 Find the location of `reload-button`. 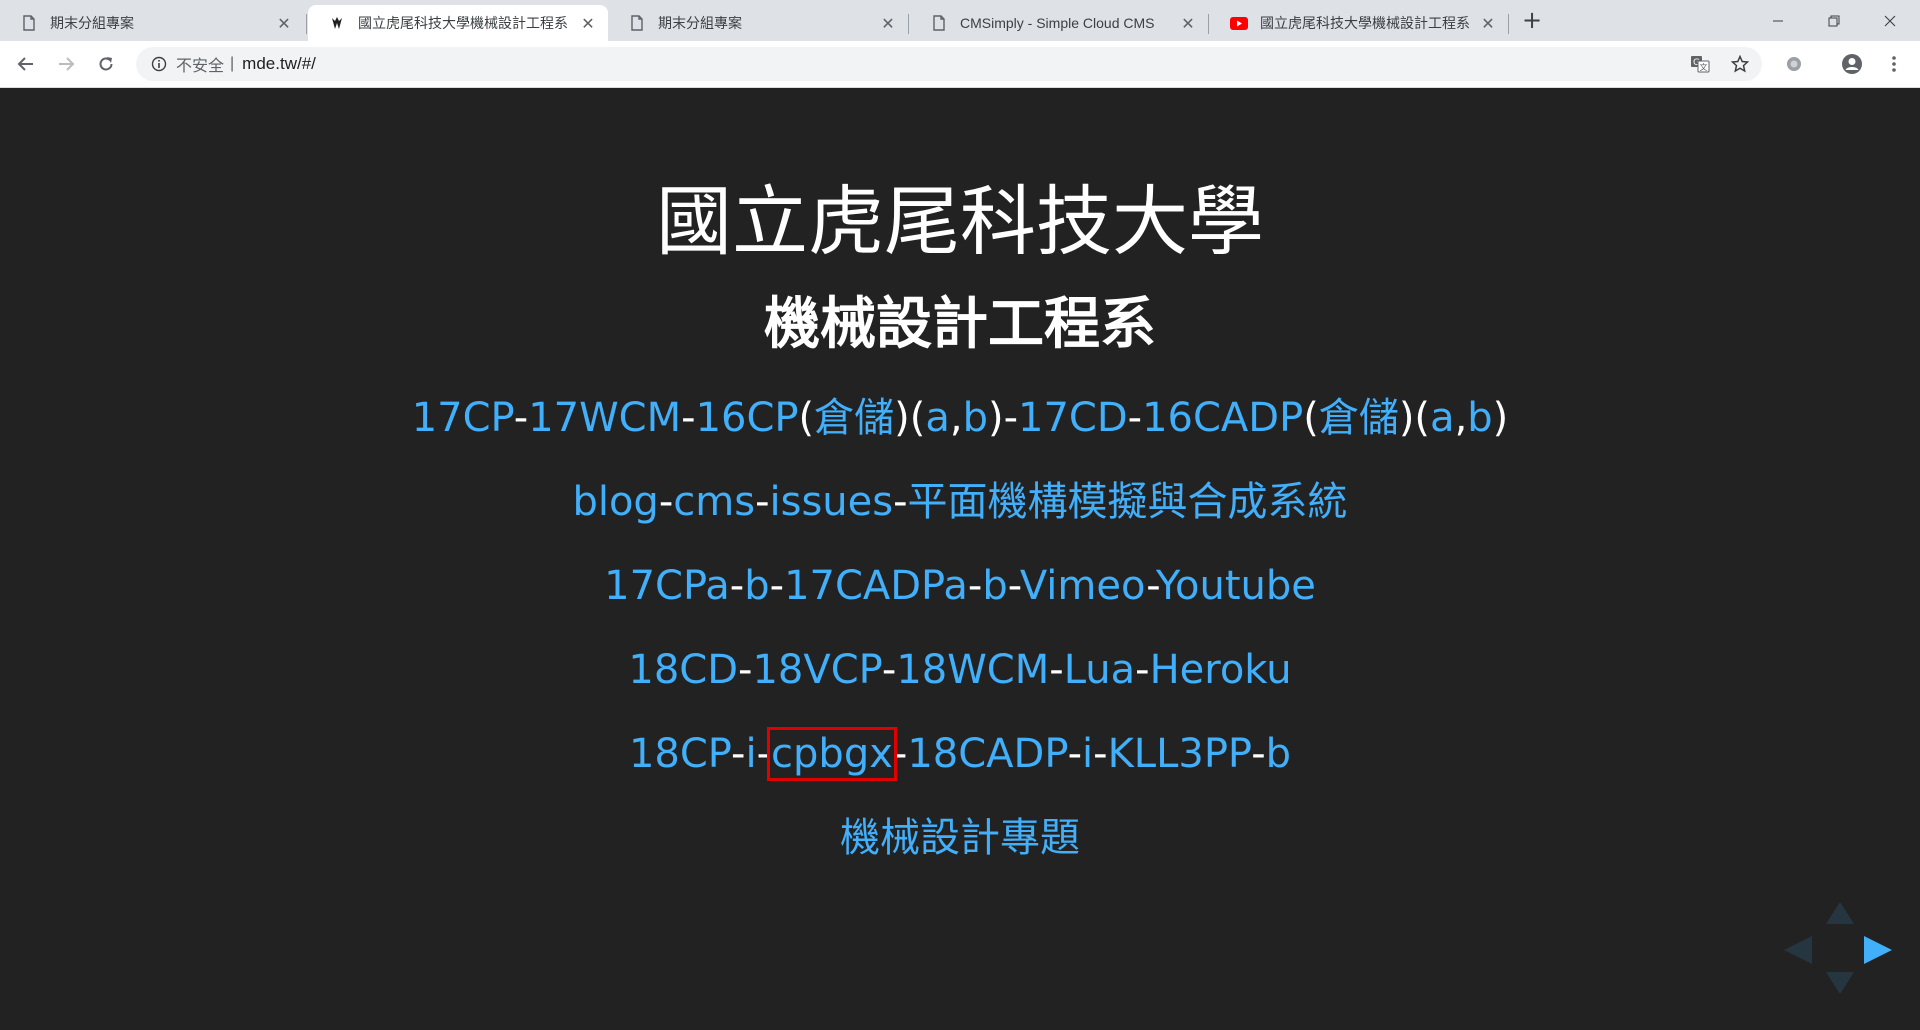

reload-button is located at coordinates (106, 64).